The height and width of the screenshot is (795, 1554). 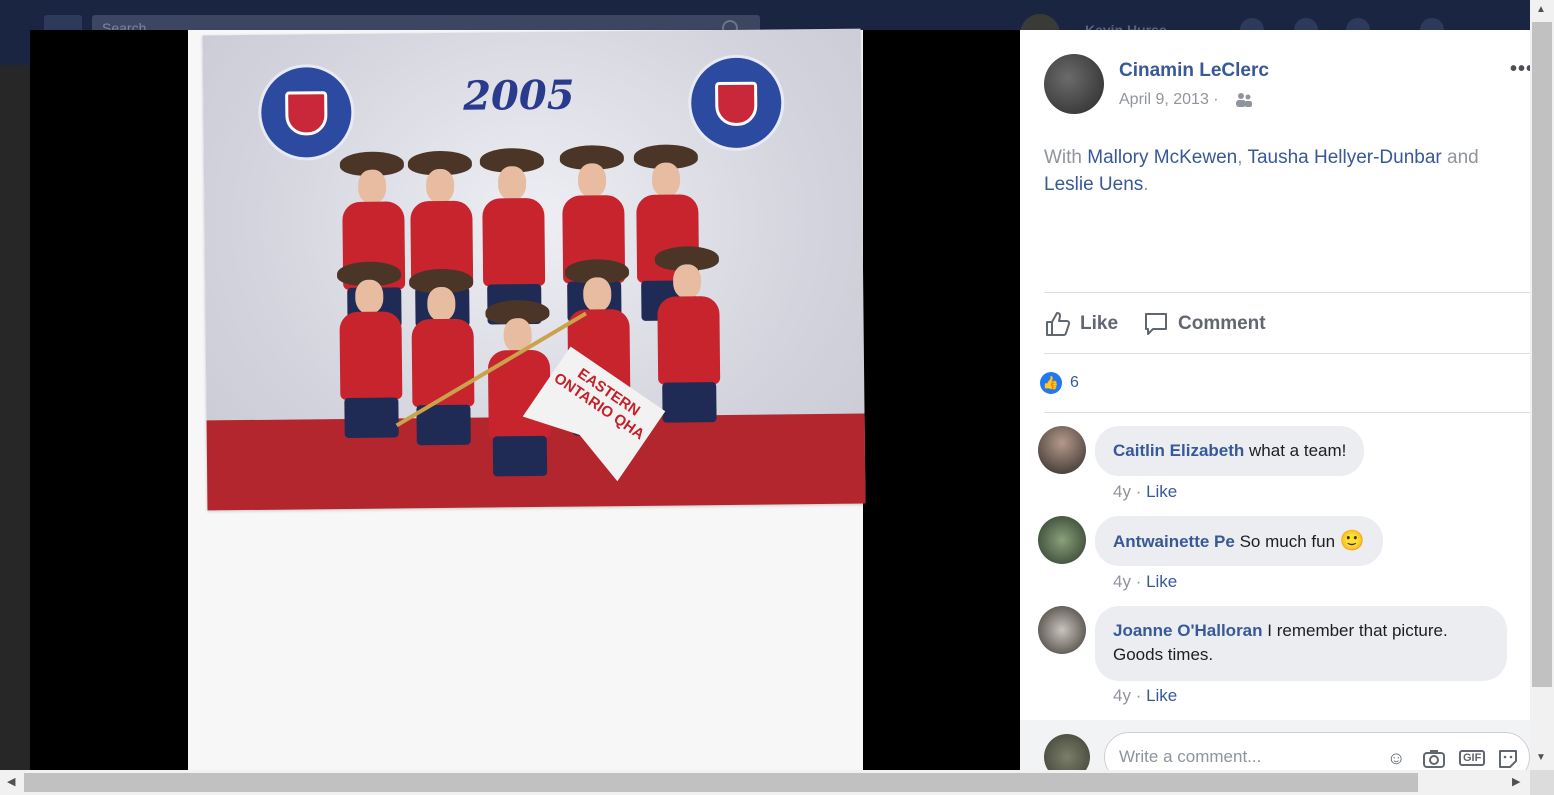 I want to click on horizontal-scrollbar: ◀ ▶, so click(x=765, y=782).